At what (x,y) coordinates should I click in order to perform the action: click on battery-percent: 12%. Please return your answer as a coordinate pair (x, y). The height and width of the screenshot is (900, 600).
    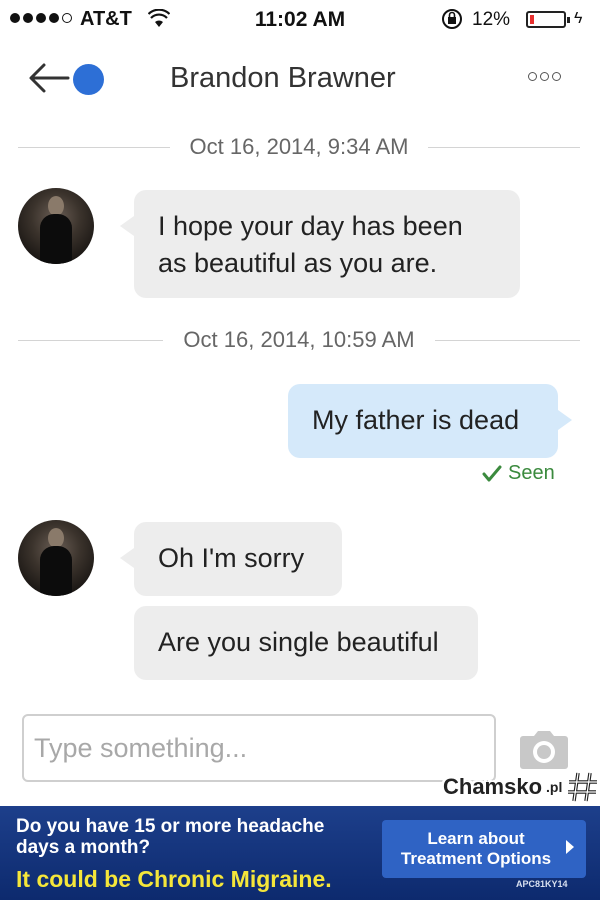
    Looking at the image, I should click on (491, 19).